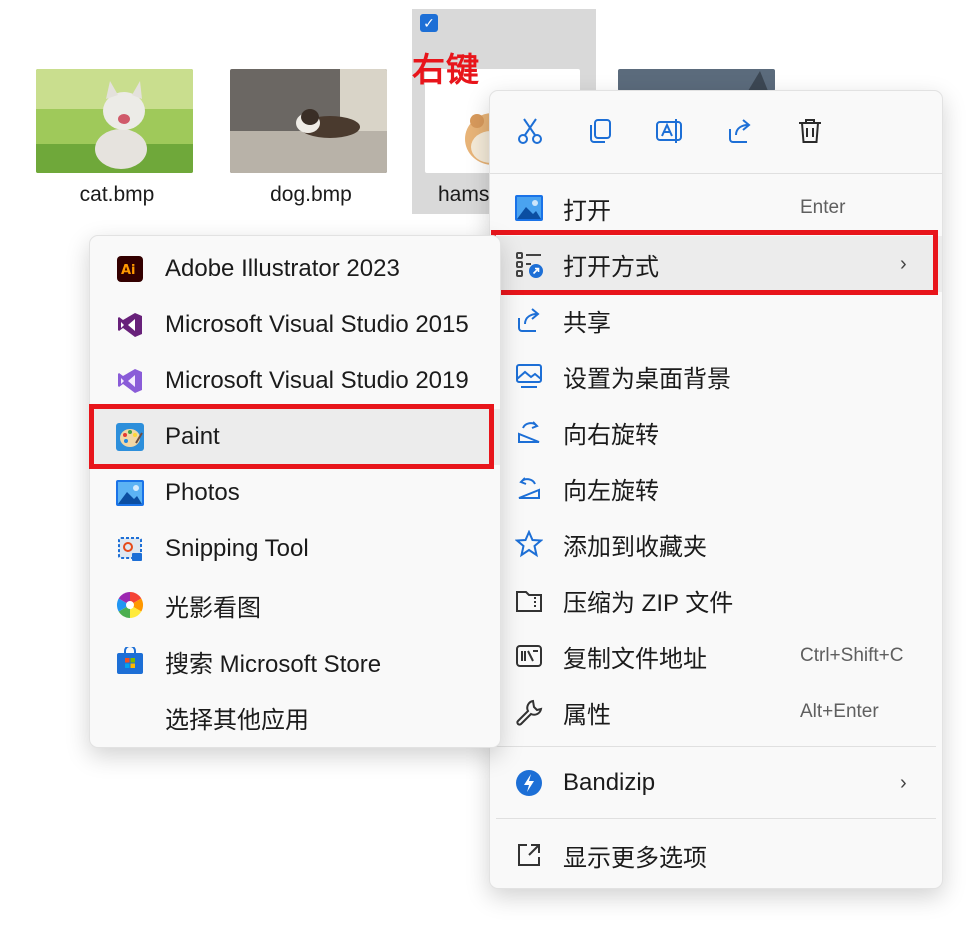  What do you see at coordinates (130, 549) in the screenshot?
I see `snipping-tool-icon` at bounding box center [130, 549].